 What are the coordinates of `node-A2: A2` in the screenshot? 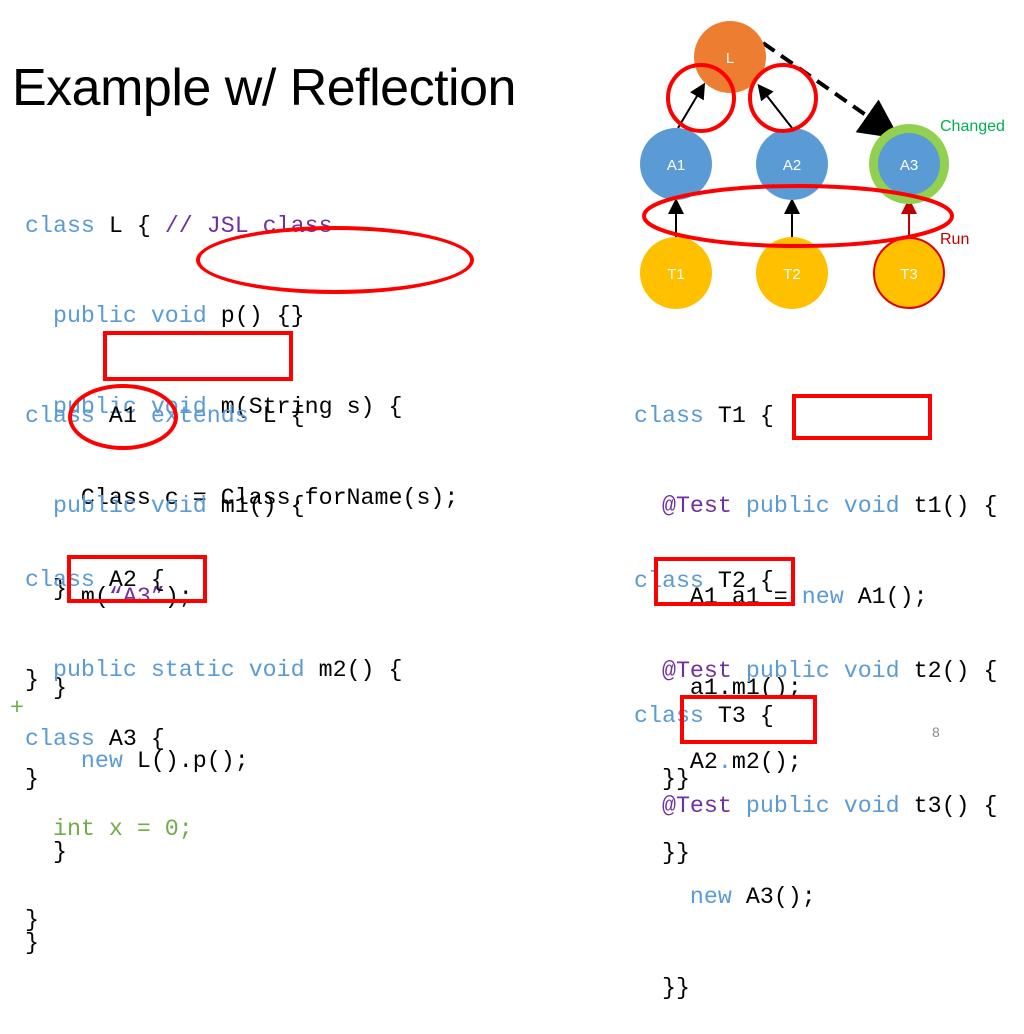 It's located at (792, 164).